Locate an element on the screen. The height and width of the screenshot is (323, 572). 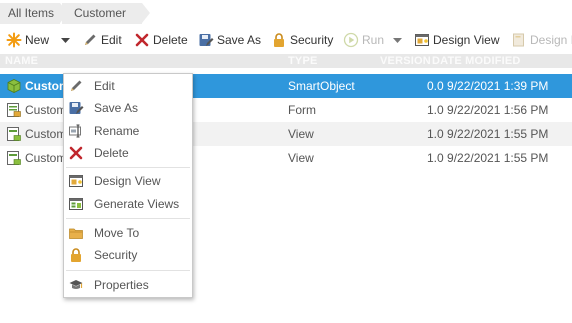
run-button: Run is located at coordinates (363, 40).